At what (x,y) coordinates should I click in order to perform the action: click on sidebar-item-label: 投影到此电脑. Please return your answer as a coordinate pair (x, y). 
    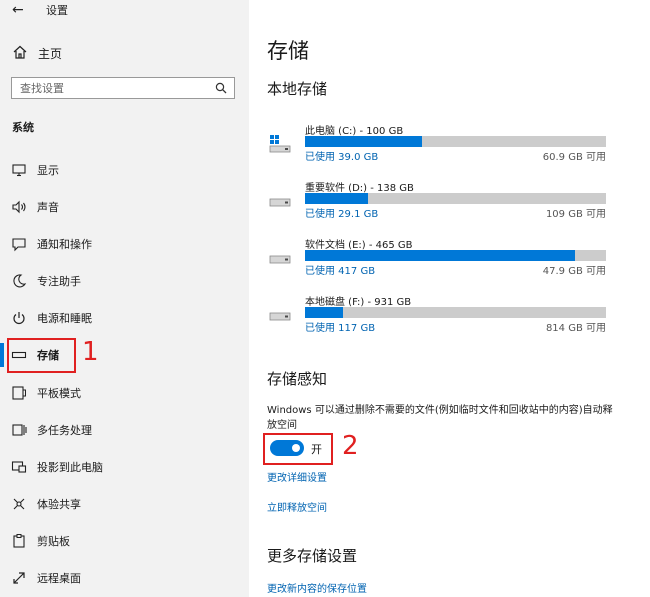
    Looking at the image, I should click on (70, 467).